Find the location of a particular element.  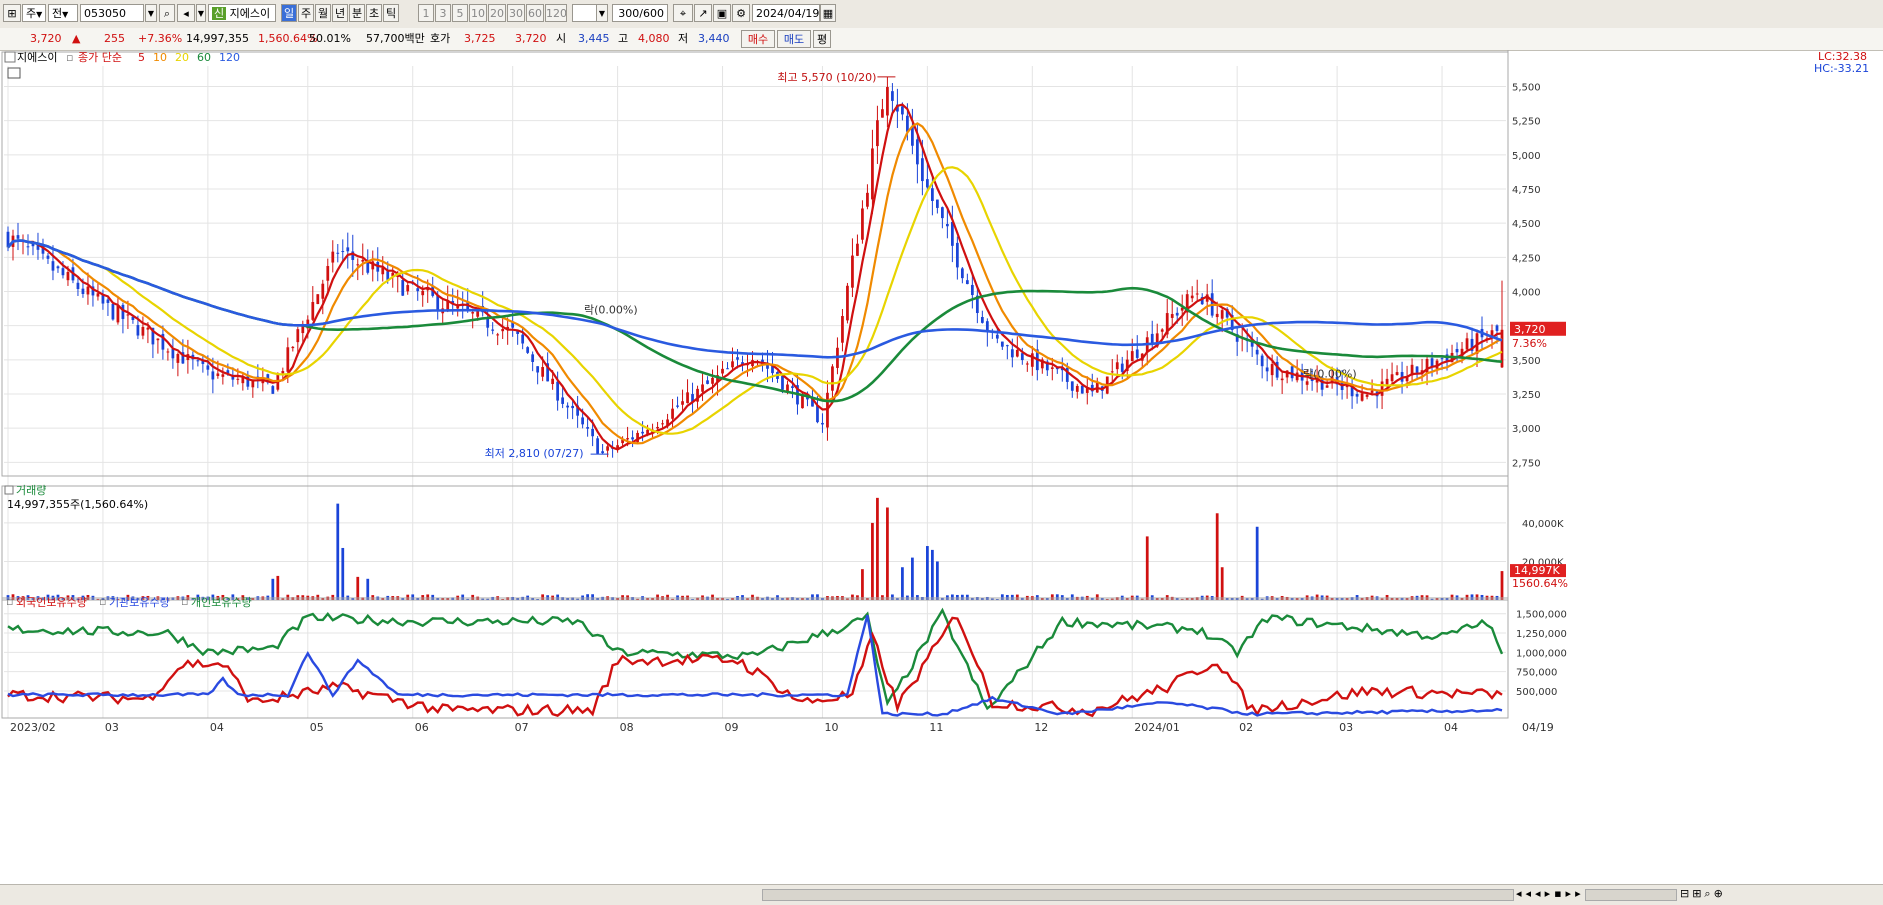

minute-step-0: 1 is located at coordinates (426, 13).